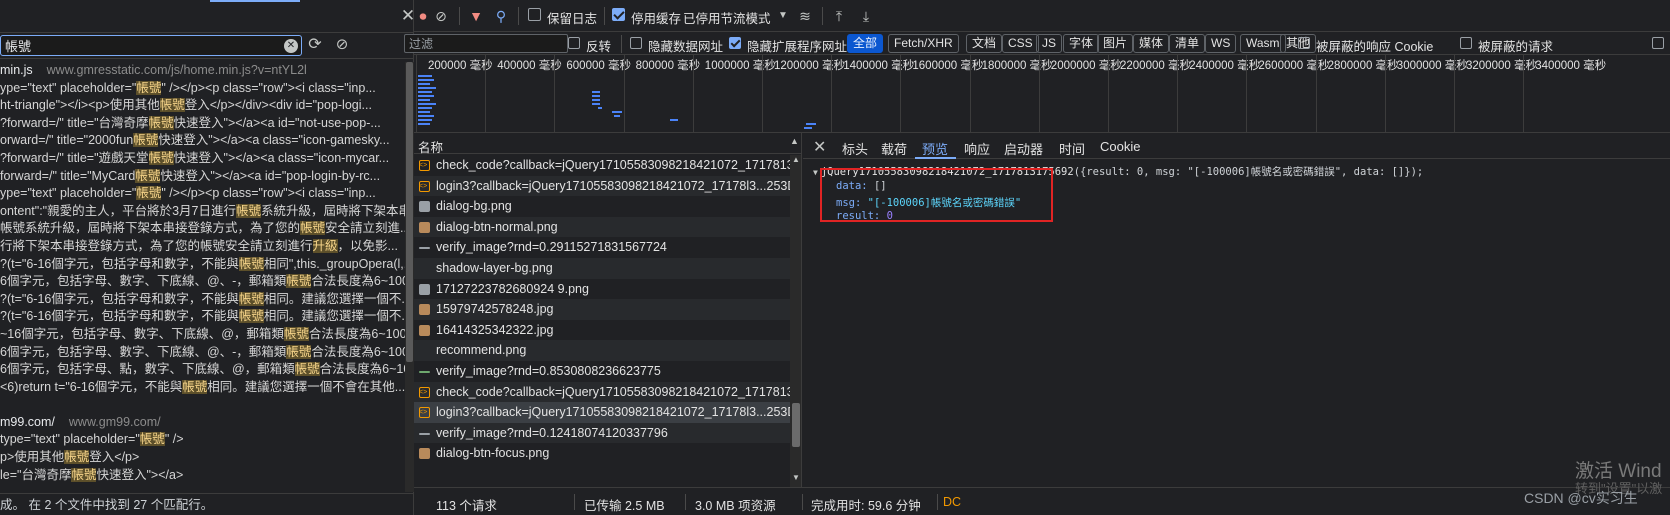 The image size is (1670, 515). What do you see at coordinates (1081, 43) in the screenshot?
I see `type-filter-5: 字体` at bounding box center [1081, 43].